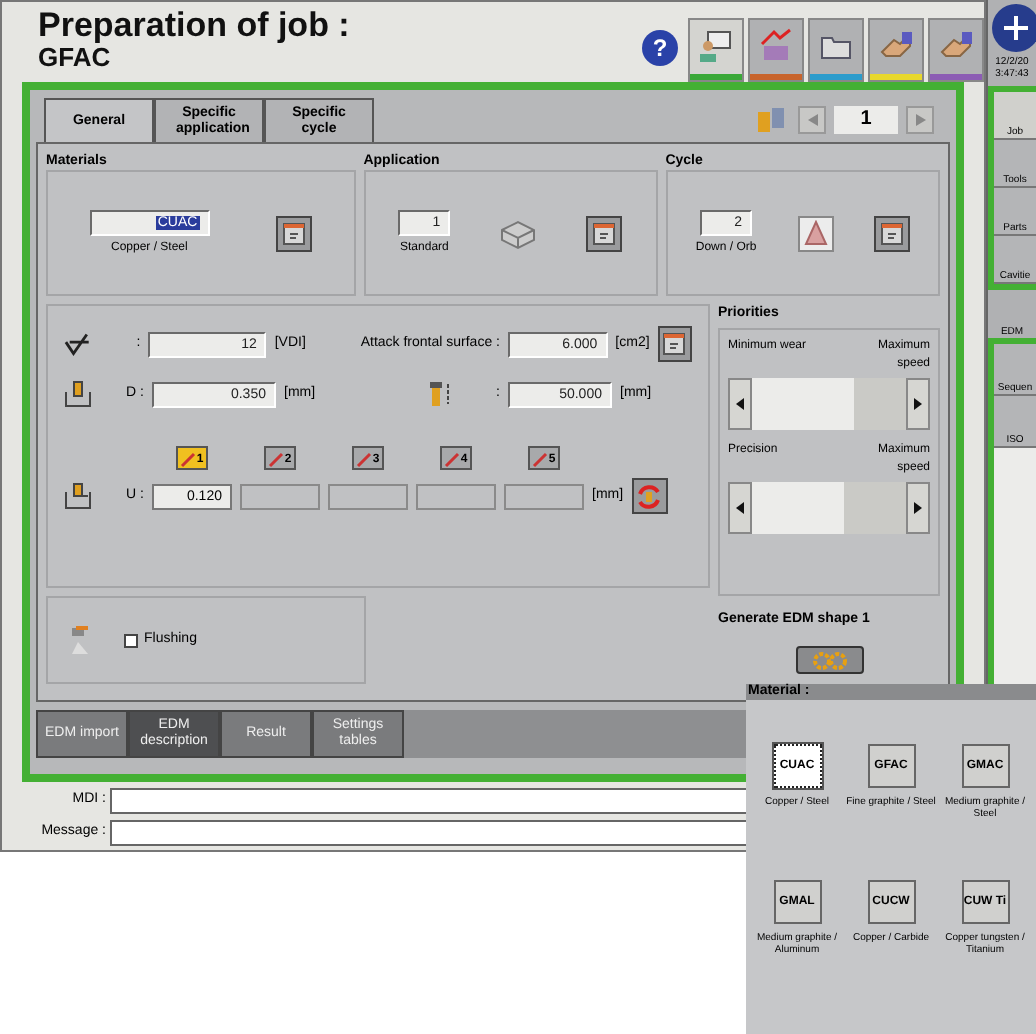  I want to click on generate-button, so click(829, 660).